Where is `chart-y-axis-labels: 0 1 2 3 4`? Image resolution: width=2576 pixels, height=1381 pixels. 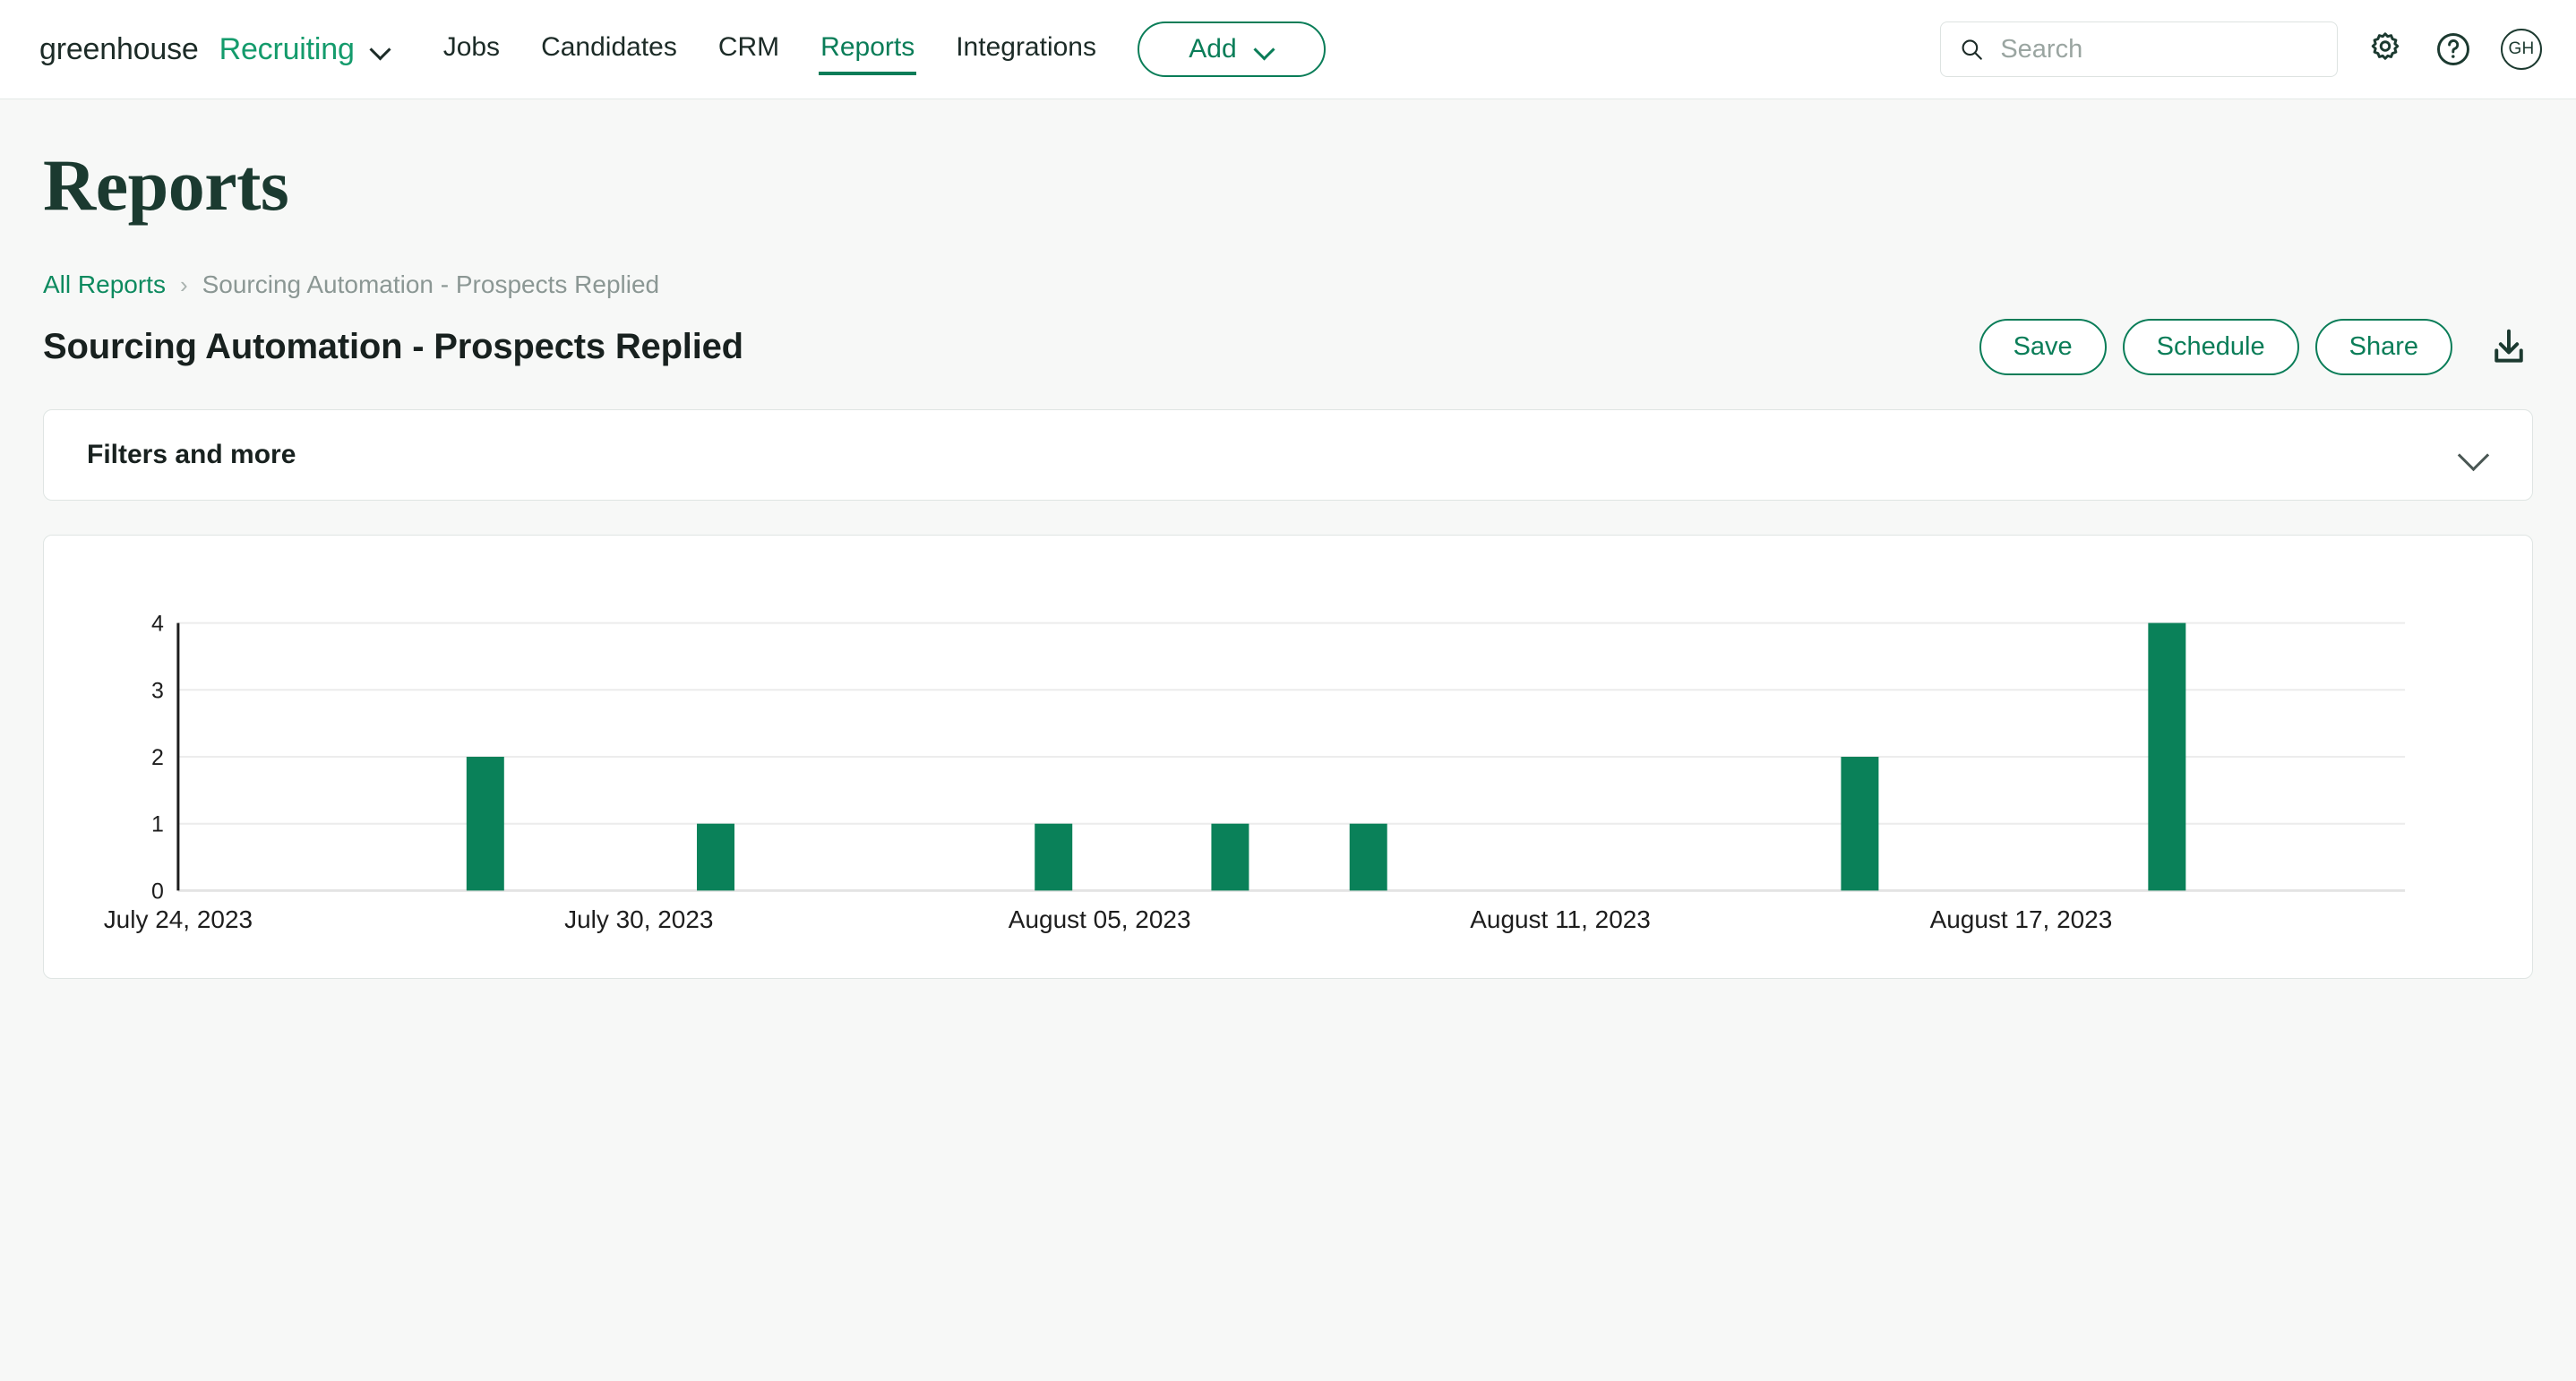 chart-y-axis-labels: 0 1 2 3 4 is located at coordinates (157, 758).